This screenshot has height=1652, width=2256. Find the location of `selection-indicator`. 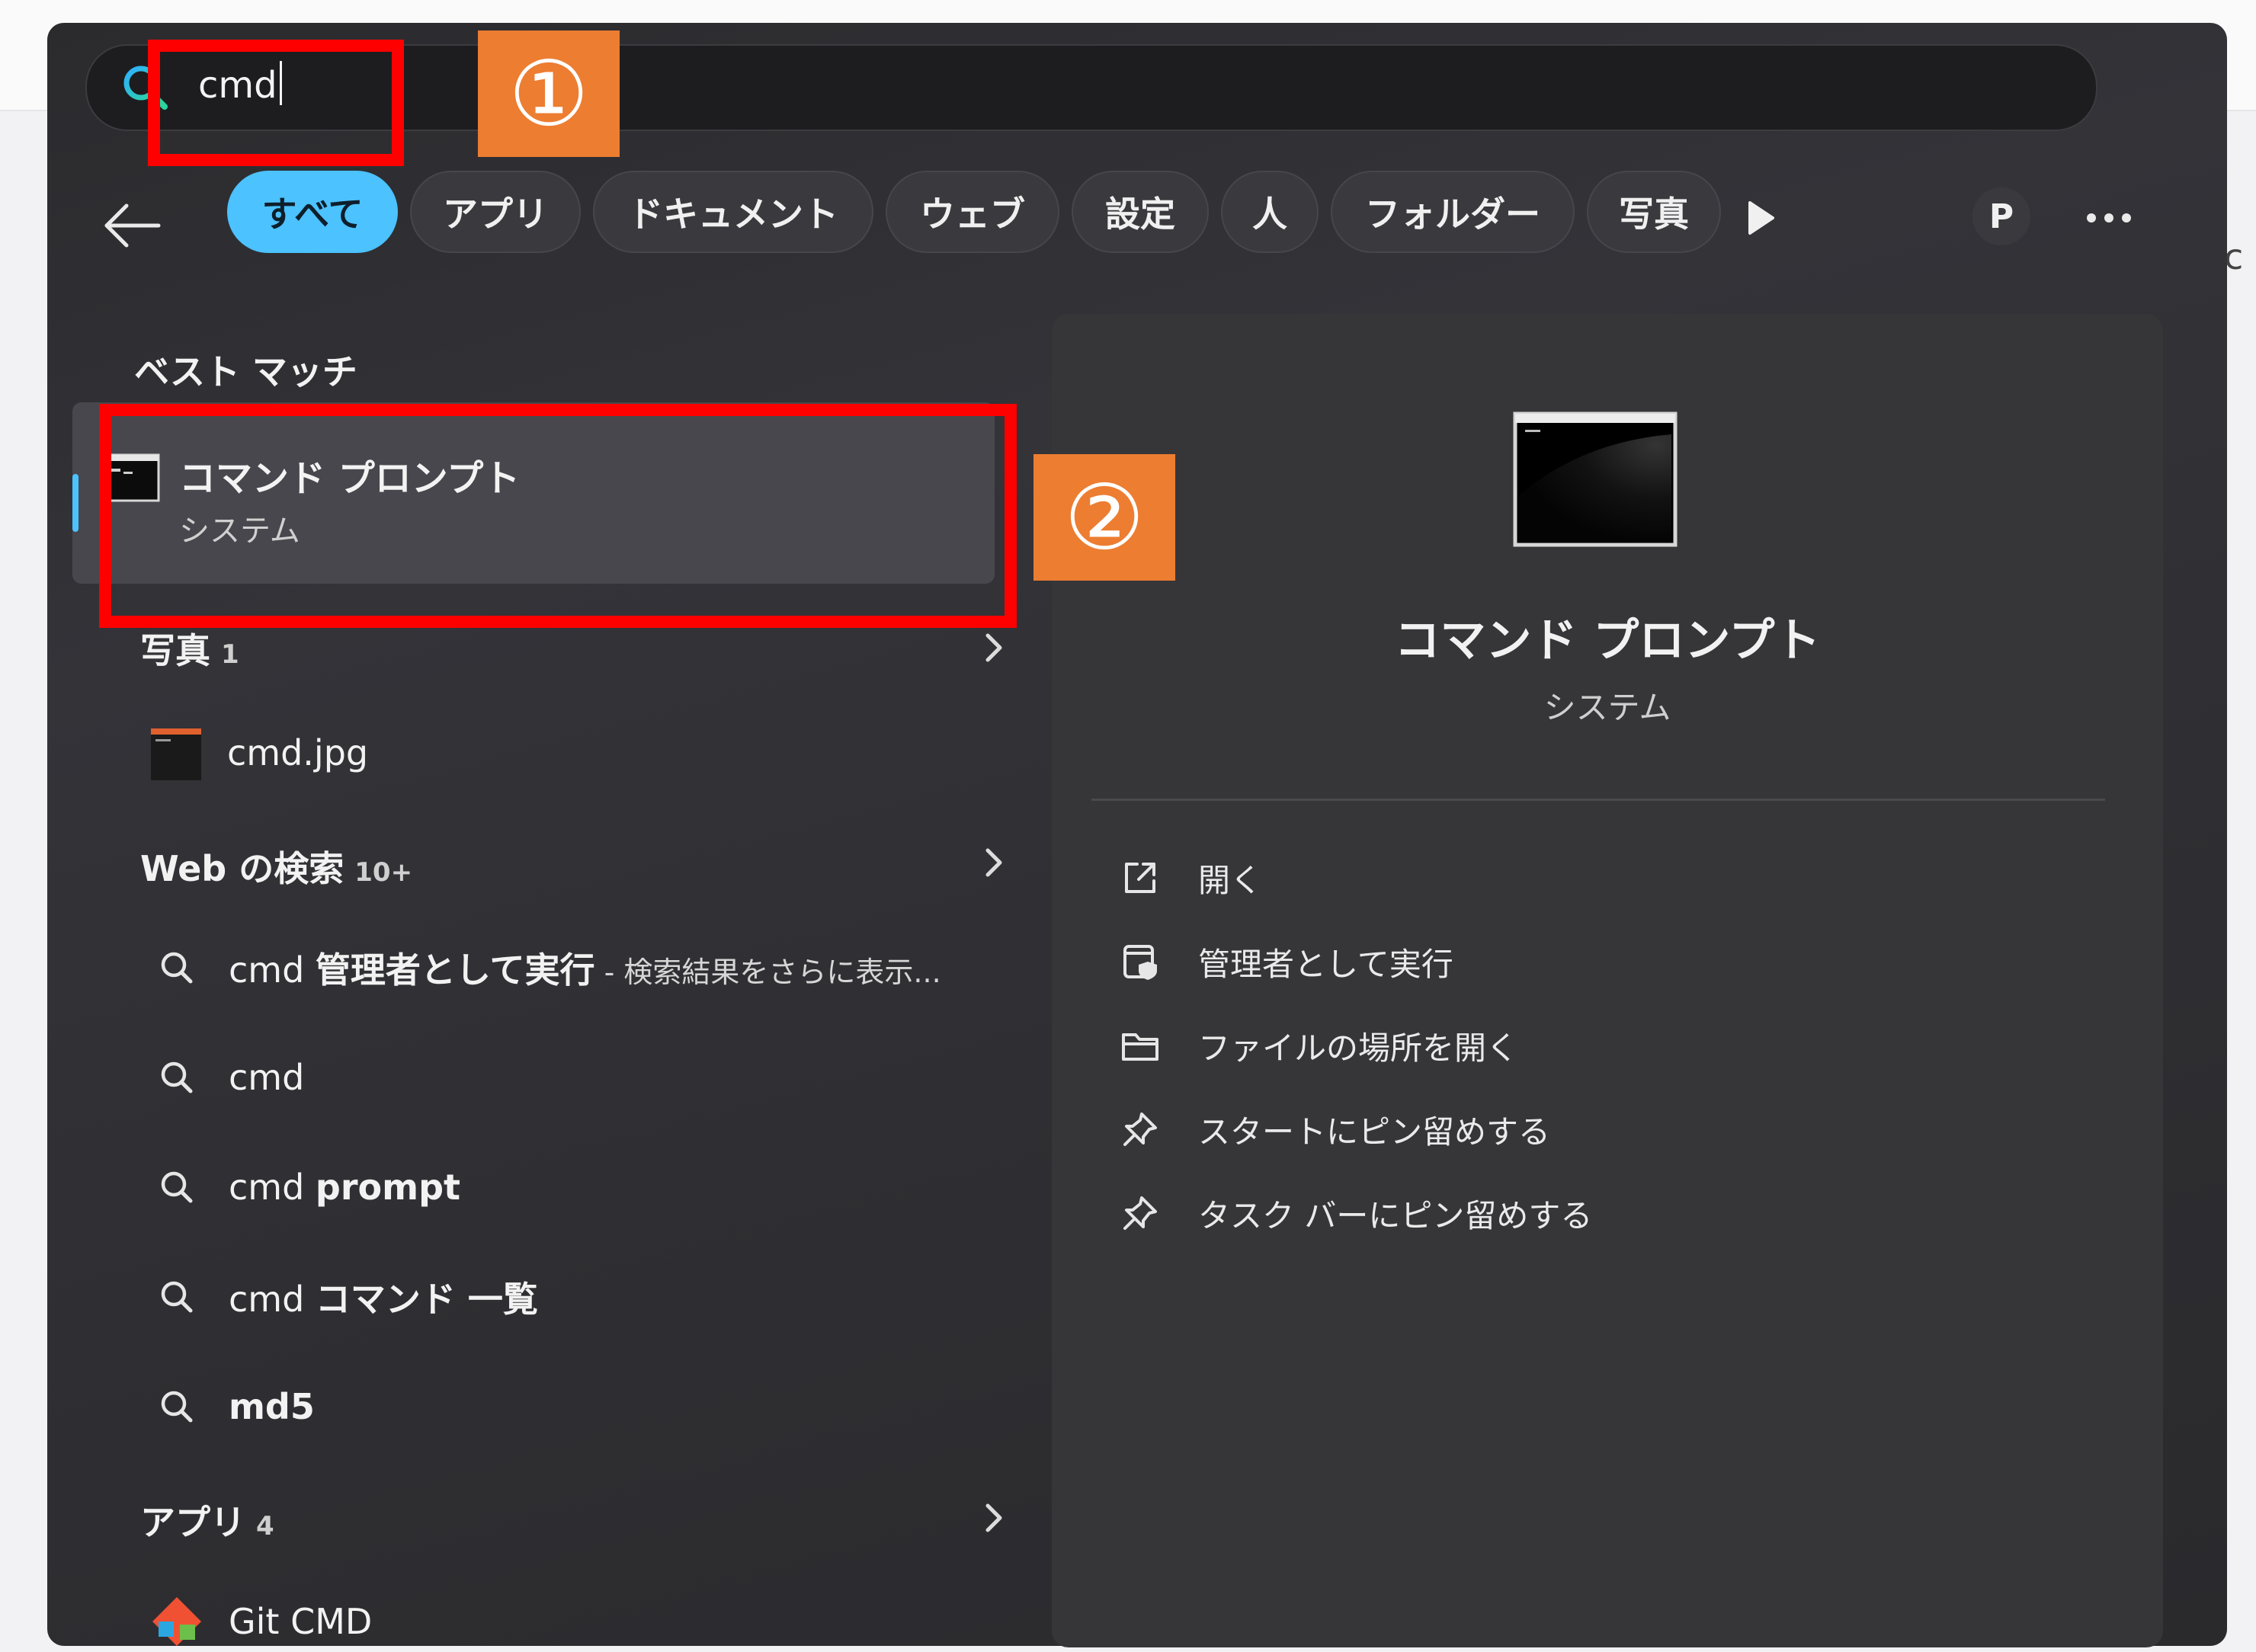

selection-indicator is located at coordinates (75, 503).